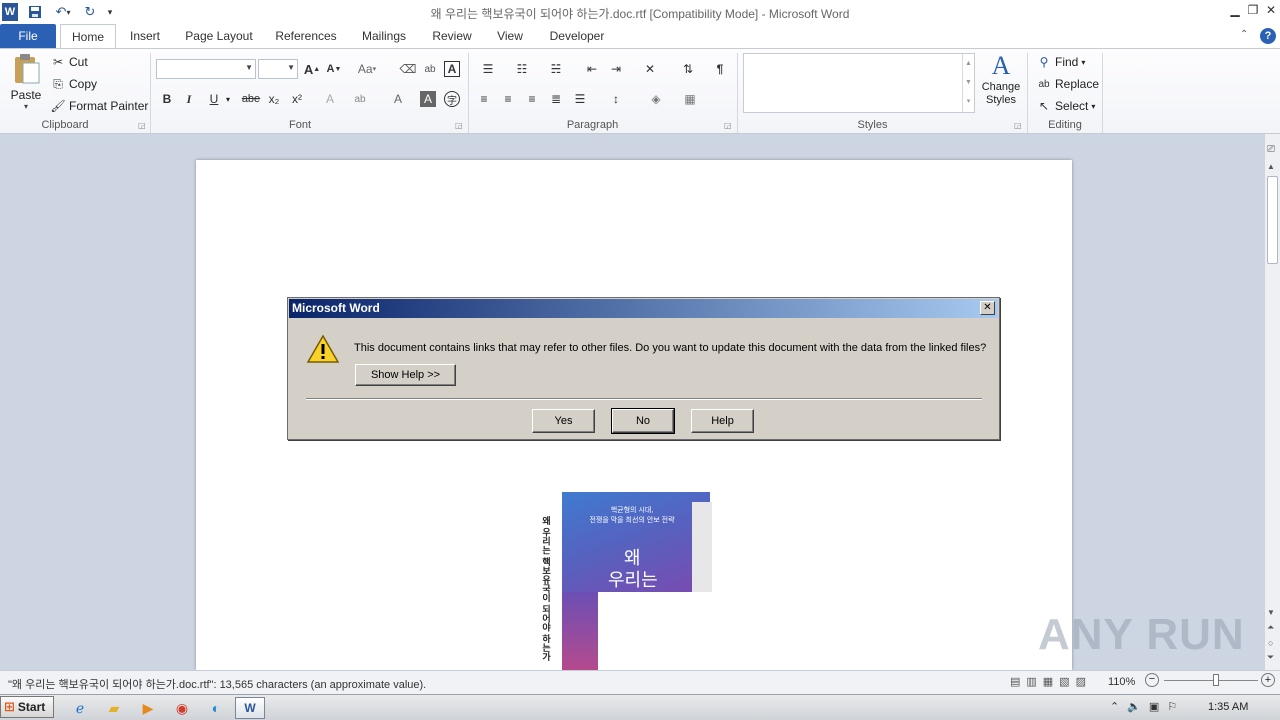 This screenshot has width=1280, height=720. I want to click on italic-button: I, so click(189, 99).